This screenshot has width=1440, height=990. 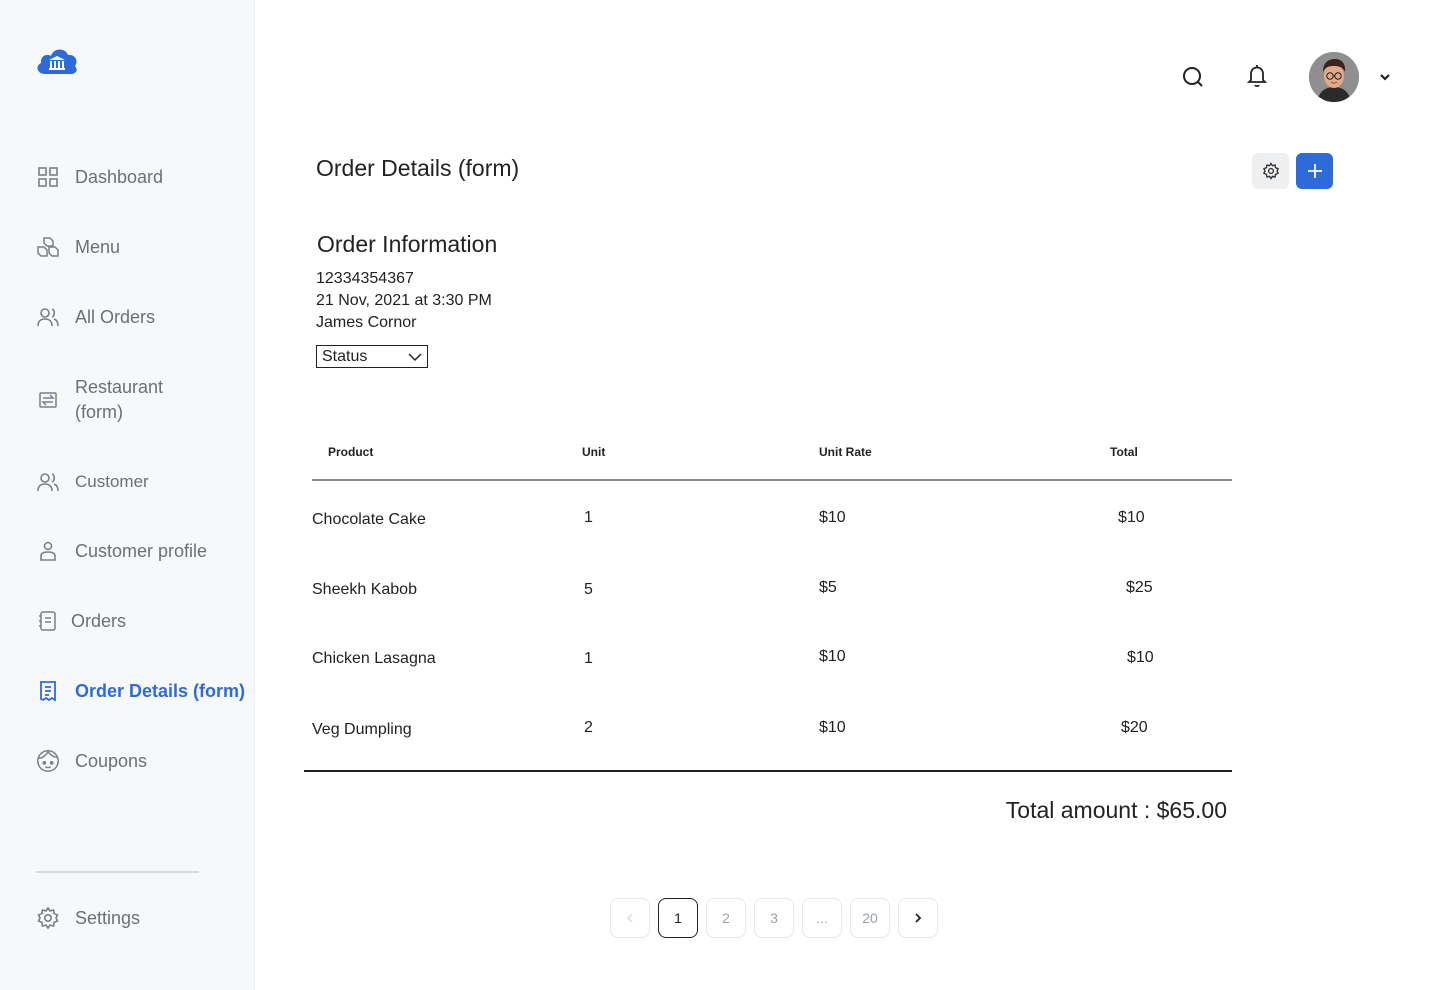 What do you see at coordinates (48, 621) in the screenshot?
I see `receipt-list-icon` at bounding box center [48, 621].